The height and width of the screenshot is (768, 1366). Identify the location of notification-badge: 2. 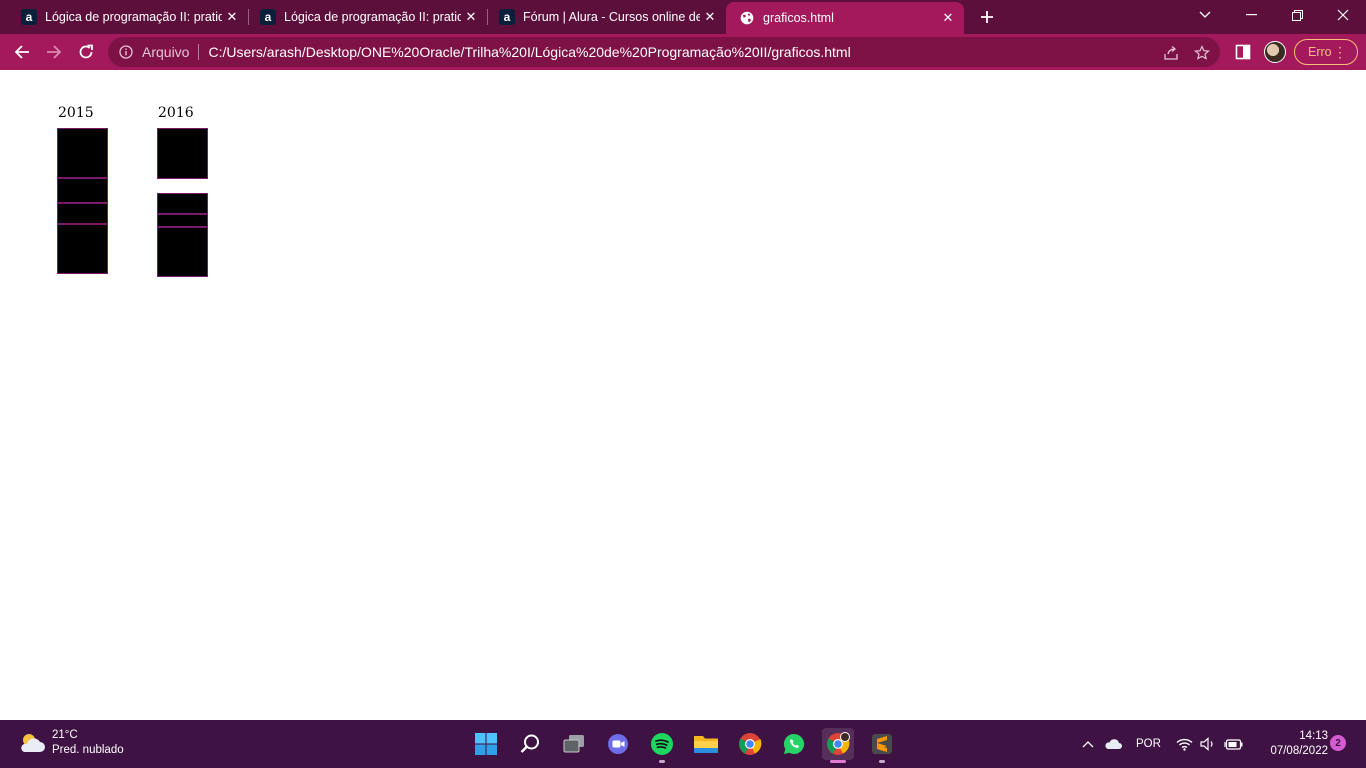
(1338, 743).